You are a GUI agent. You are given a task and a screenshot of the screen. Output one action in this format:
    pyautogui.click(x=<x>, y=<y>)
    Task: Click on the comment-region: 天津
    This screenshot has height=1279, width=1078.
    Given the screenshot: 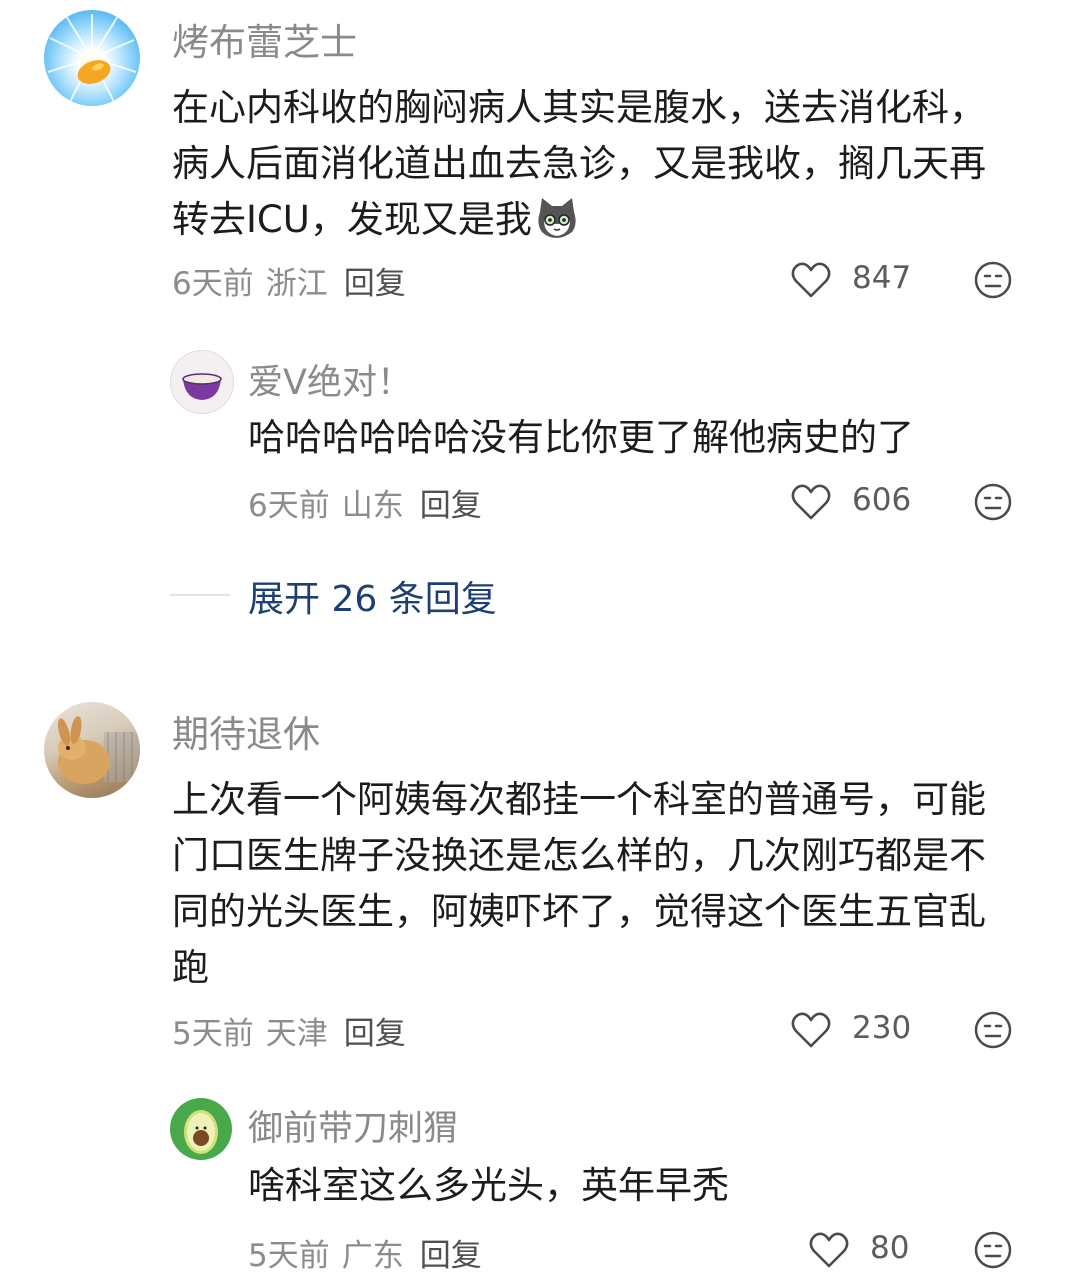 What is the action you would take?
    pyautogui.click(x=296, y=1034)
    